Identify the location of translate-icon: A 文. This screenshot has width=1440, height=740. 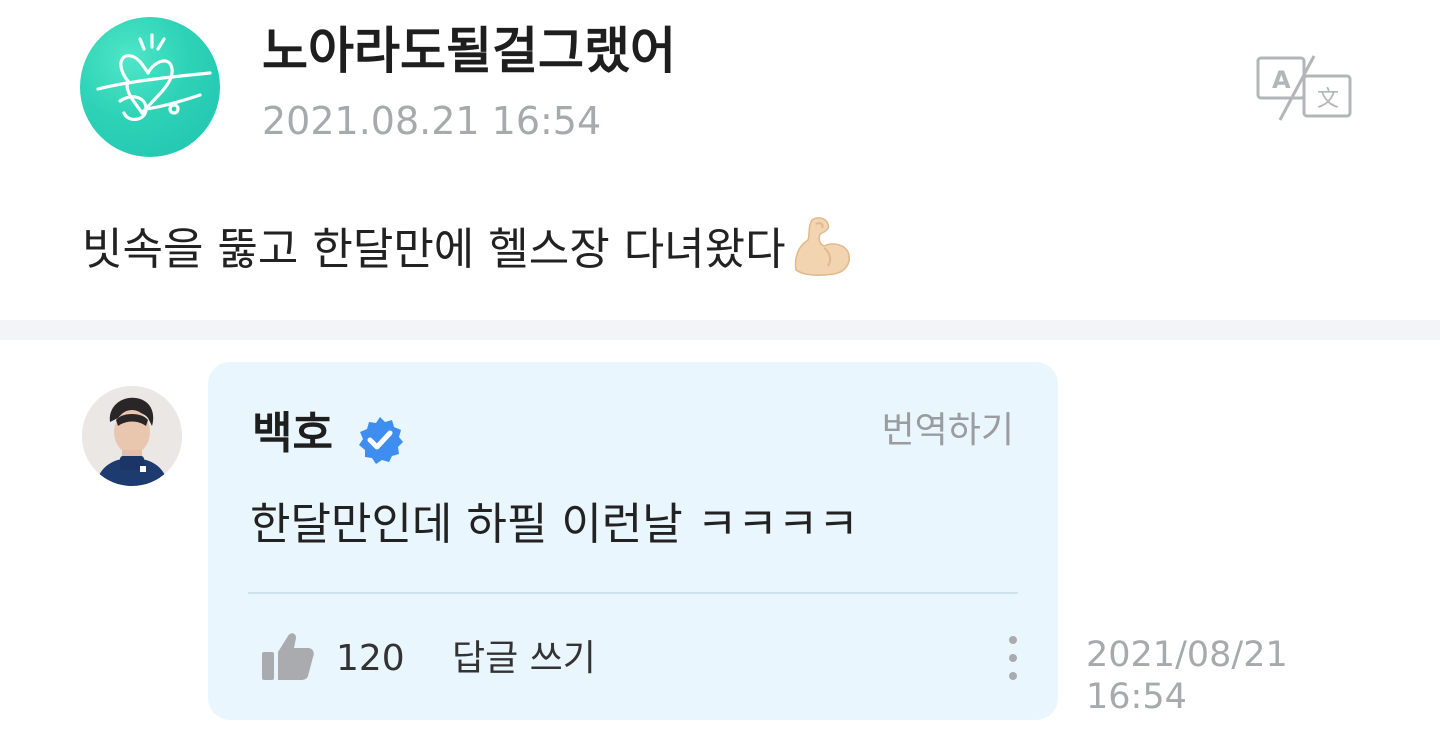
(1306, 88).